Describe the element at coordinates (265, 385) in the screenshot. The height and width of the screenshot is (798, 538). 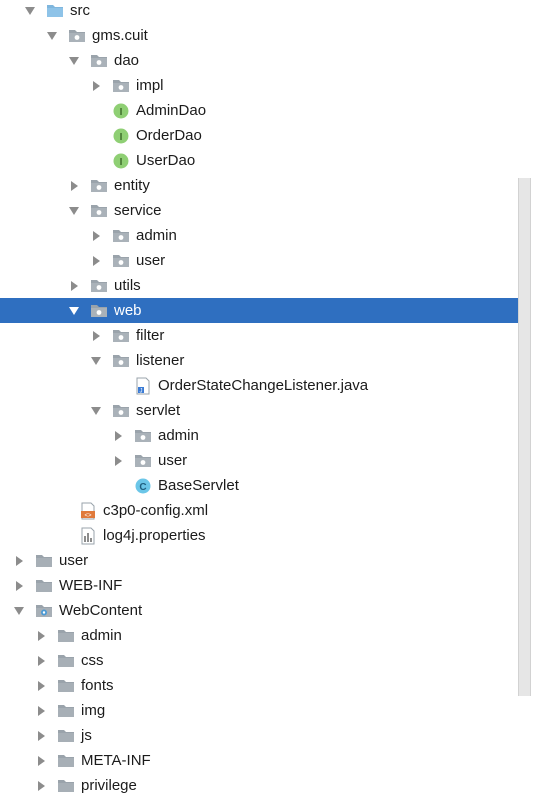
I see `tree-row: J OrderStateChangeListener.java` at that location.